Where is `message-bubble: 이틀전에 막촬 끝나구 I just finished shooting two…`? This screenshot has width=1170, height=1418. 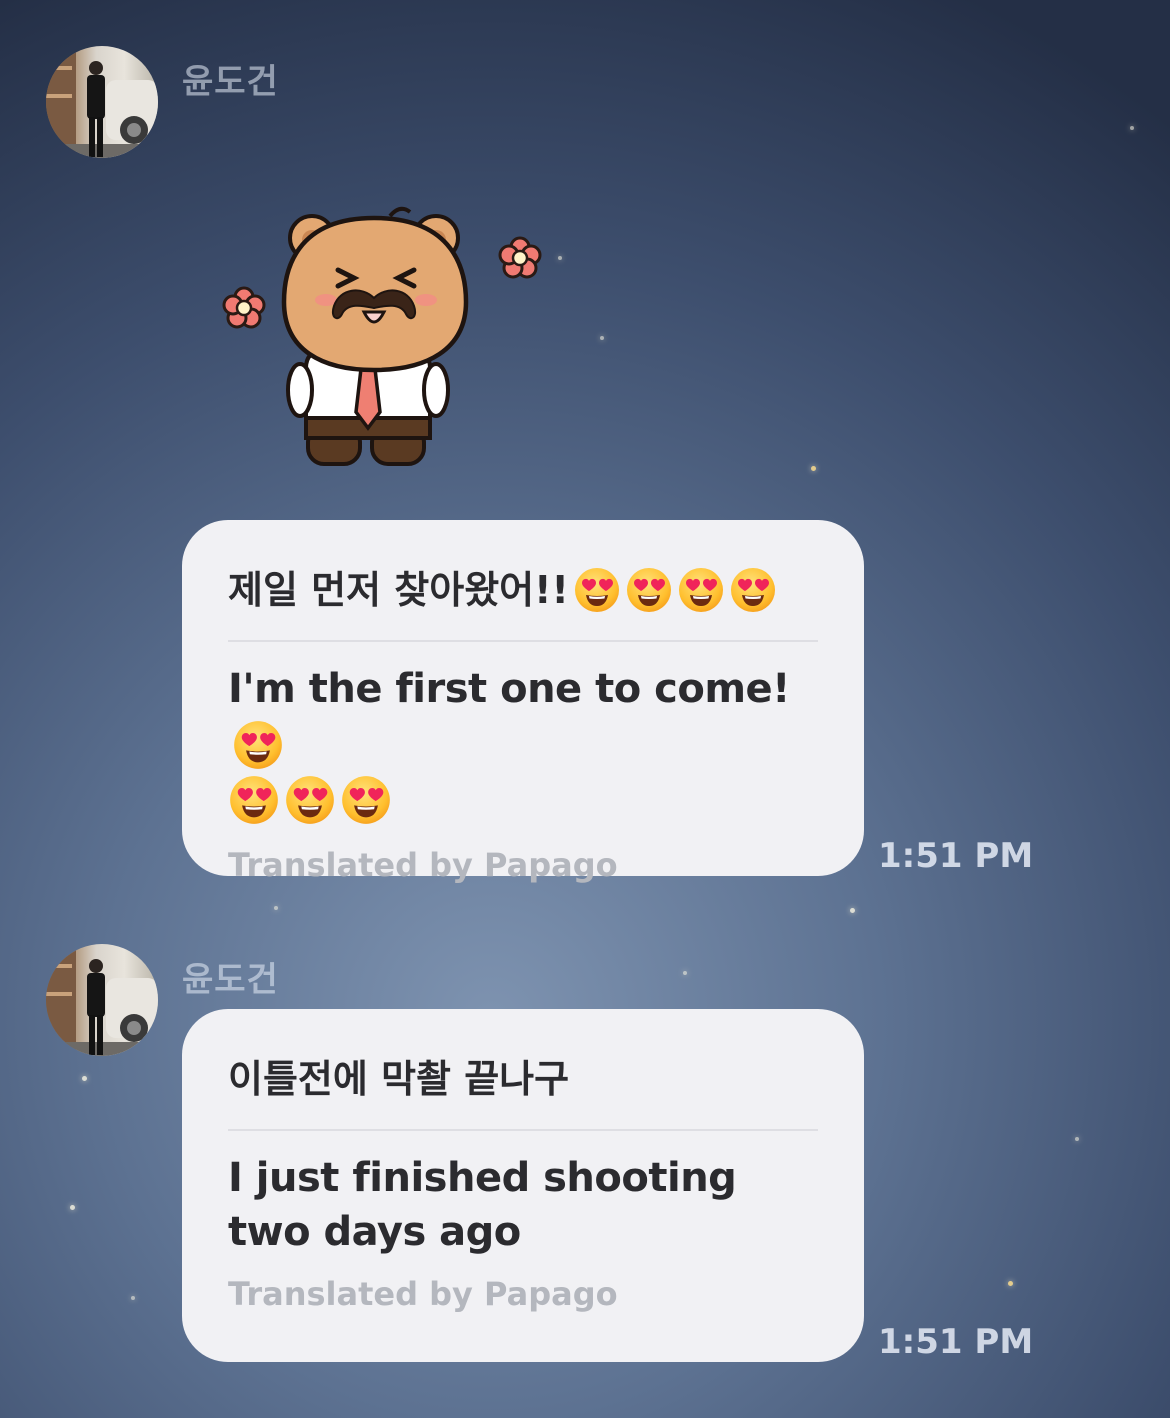 message-bubble: 이틀전에 막촬 끝나구 I just finished shooting two… is located at coordinates (523, 1185).